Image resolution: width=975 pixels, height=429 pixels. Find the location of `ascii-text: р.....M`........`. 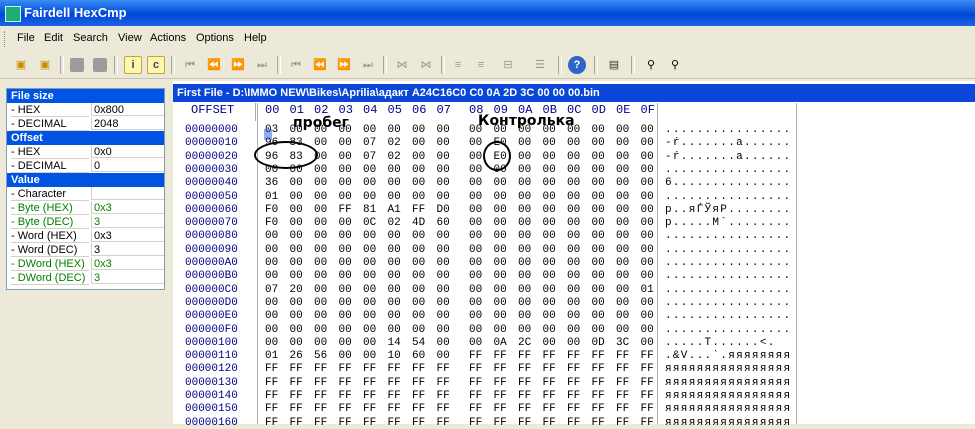

ascii-text: р.....M`........ is located at coordinates (728, 223).